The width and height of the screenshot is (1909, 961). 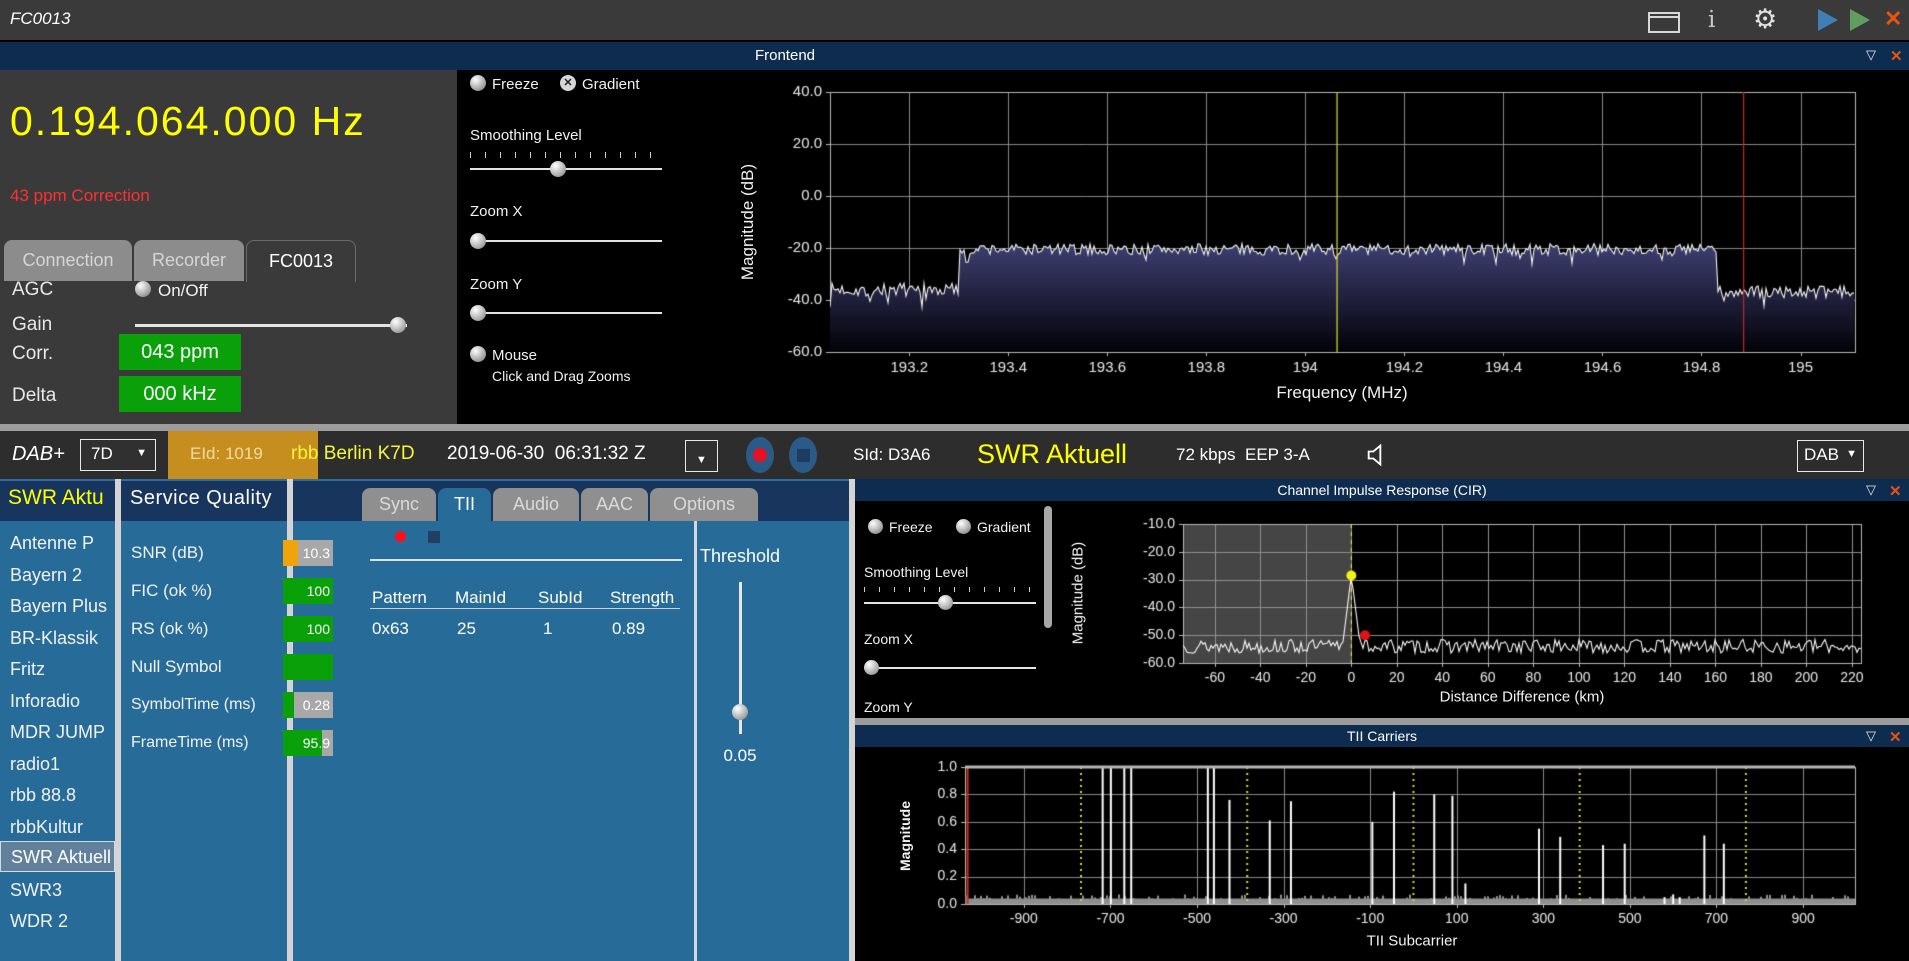 What do you see at coordinates (434, 537) in the screenshot?
I see `tii-stop-square-icon` at bounding box center [434, 537].